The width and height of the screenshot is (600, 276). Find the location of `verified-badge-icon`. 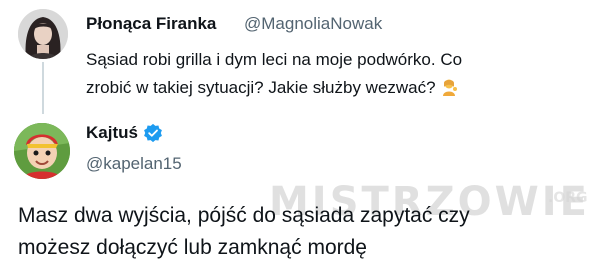

verified-badge-icon is located at coordinates (153, 133).